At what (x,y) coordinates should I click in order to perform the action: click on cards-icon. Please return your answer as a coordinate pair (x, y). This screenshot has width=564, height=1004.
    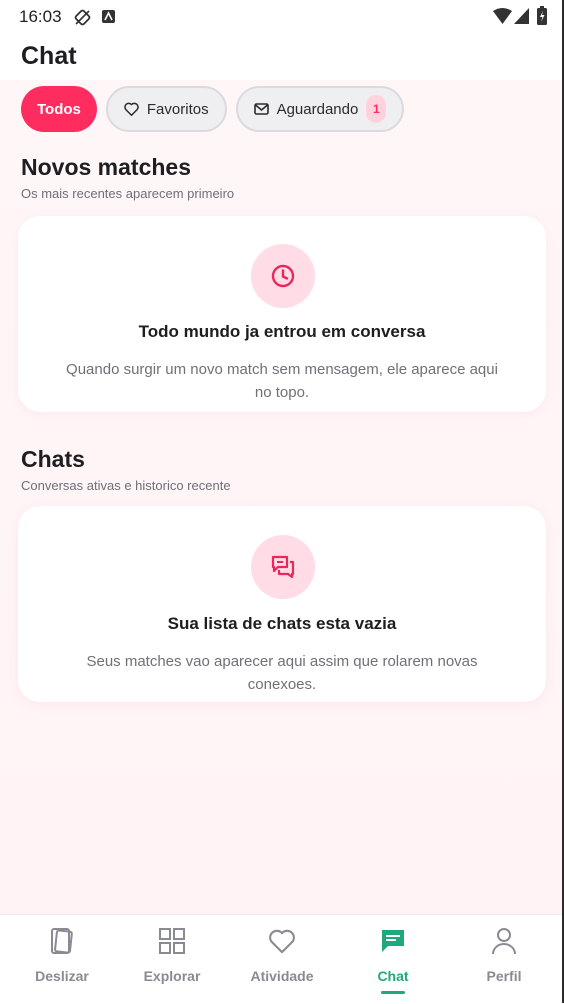
    Looking at the image, I should click on (62, 941).